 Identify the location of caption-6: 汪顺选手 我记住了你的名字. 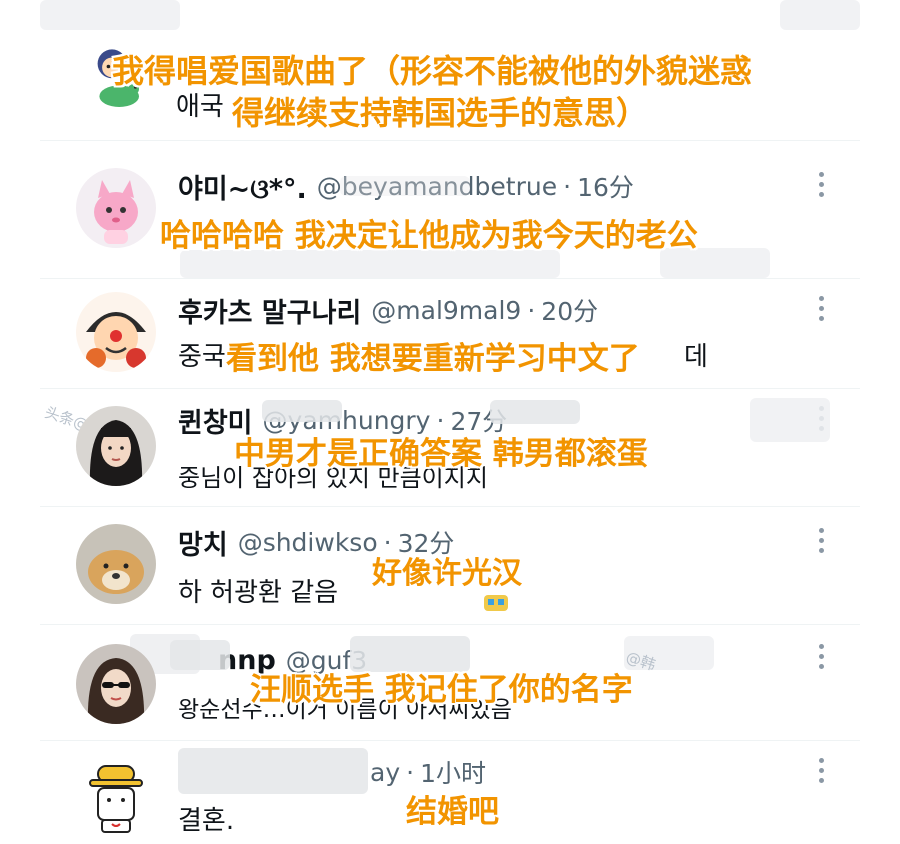
(441, 690).